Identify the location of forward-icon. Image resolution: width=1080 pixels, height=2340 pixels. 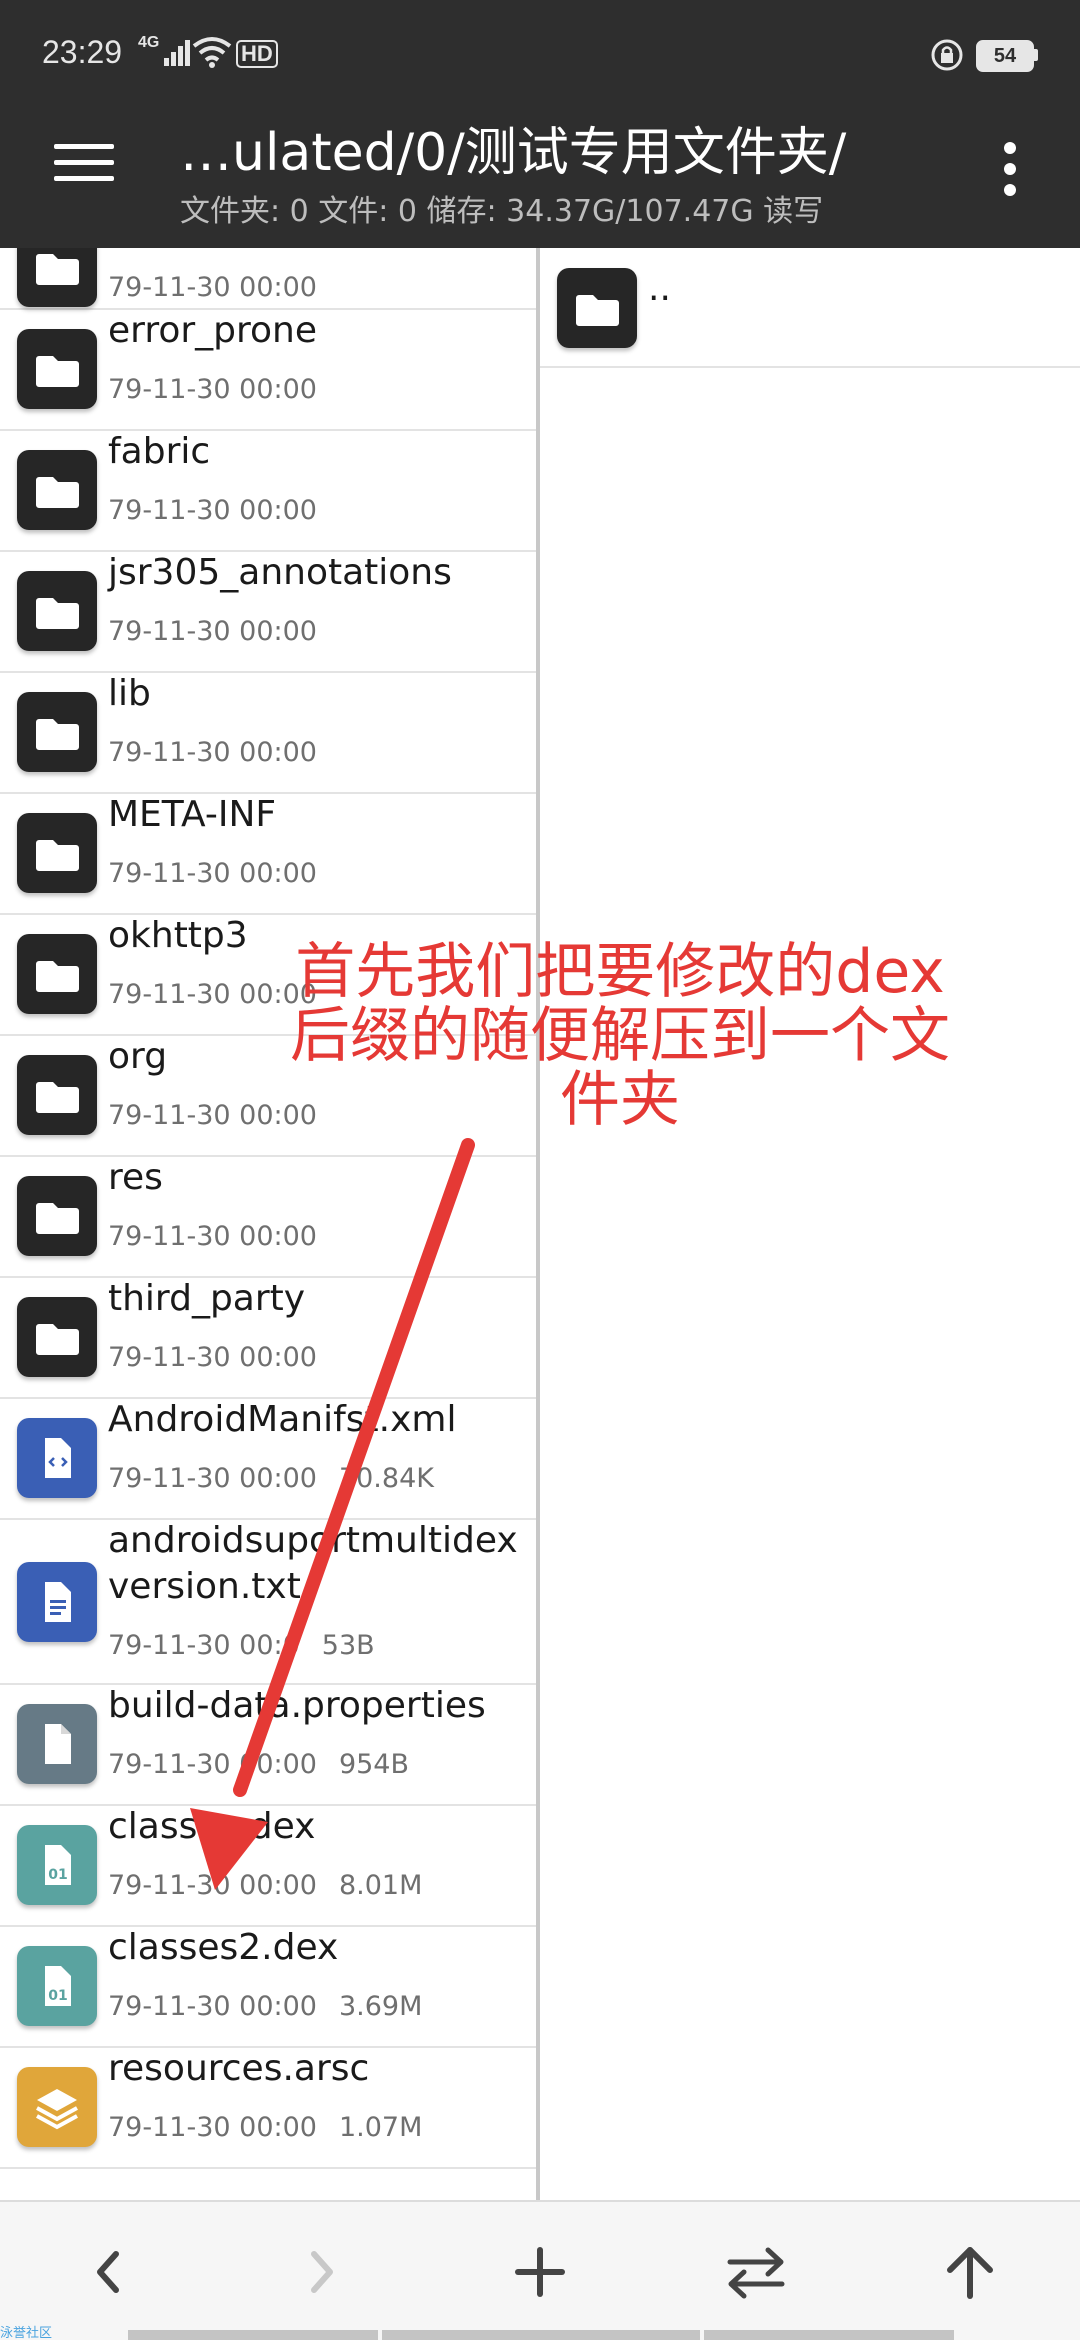
(322, 2272).